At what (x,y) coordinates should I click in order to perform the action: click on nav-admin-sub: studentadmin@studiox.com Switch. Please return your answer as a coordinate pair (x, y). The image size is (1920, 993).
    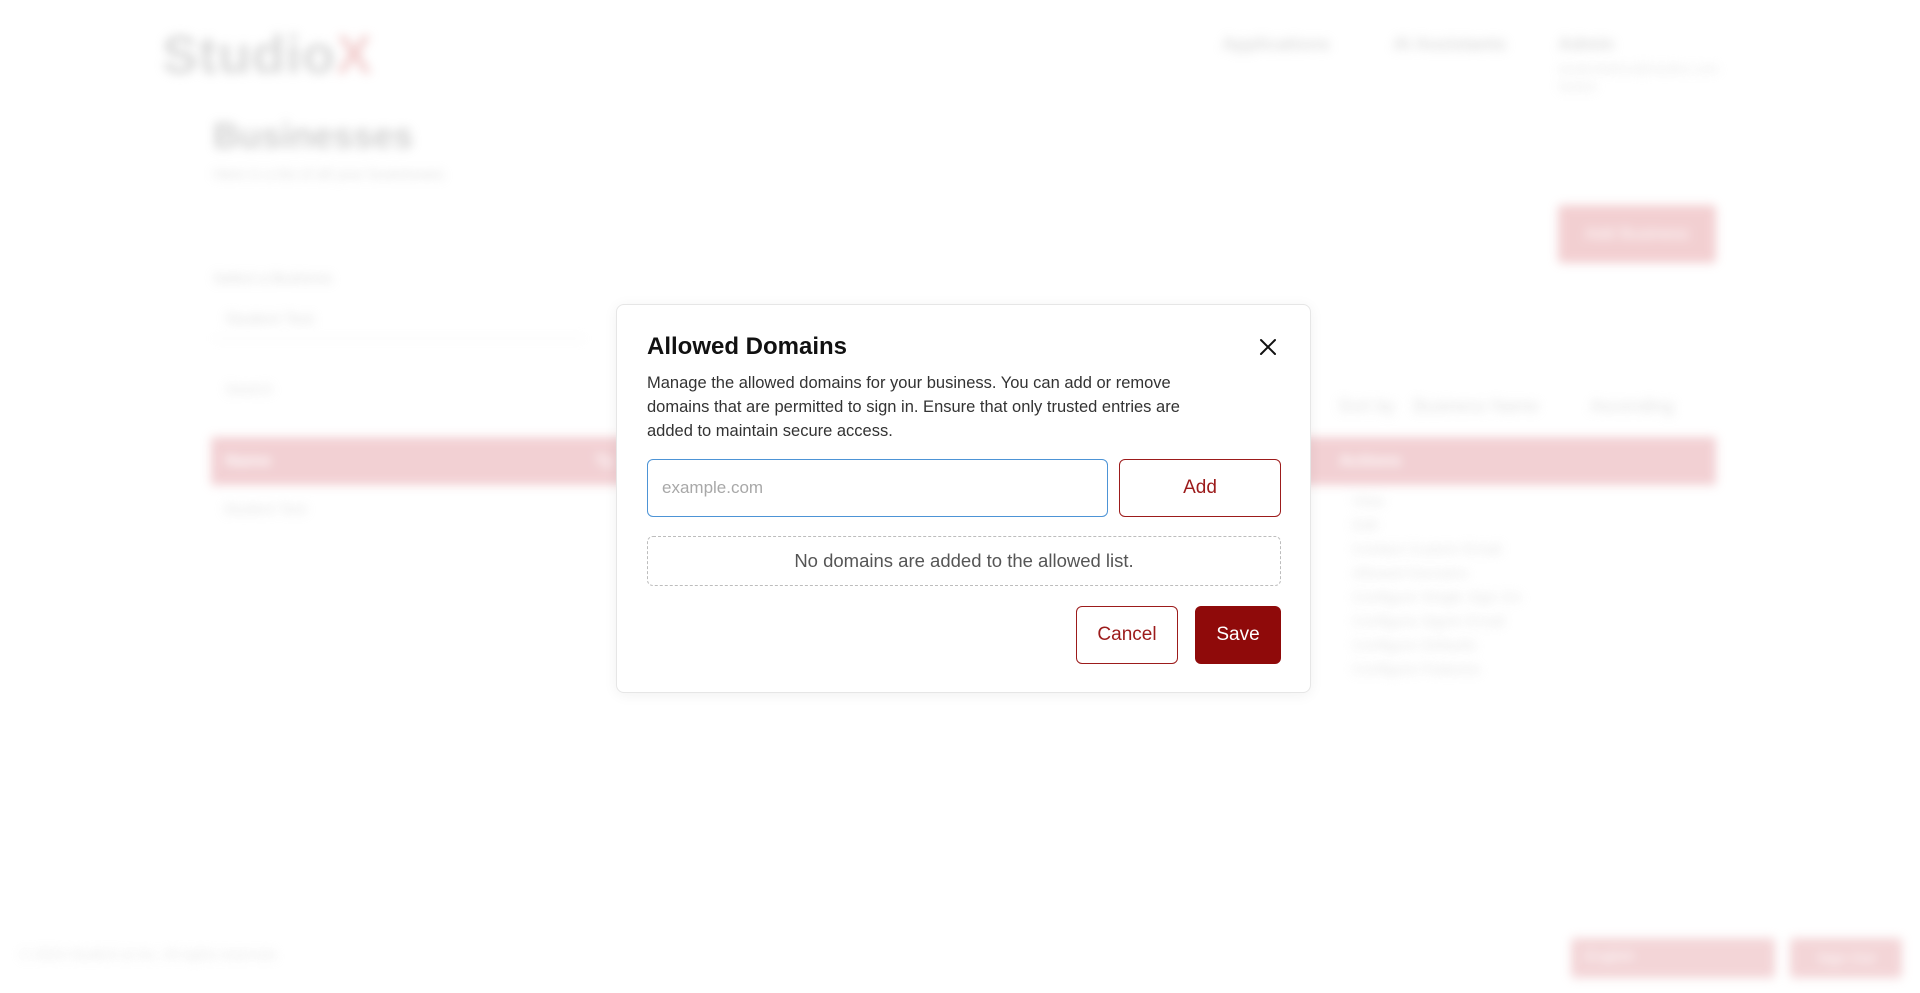
    Looking at the image, I should click on (1638, 77).